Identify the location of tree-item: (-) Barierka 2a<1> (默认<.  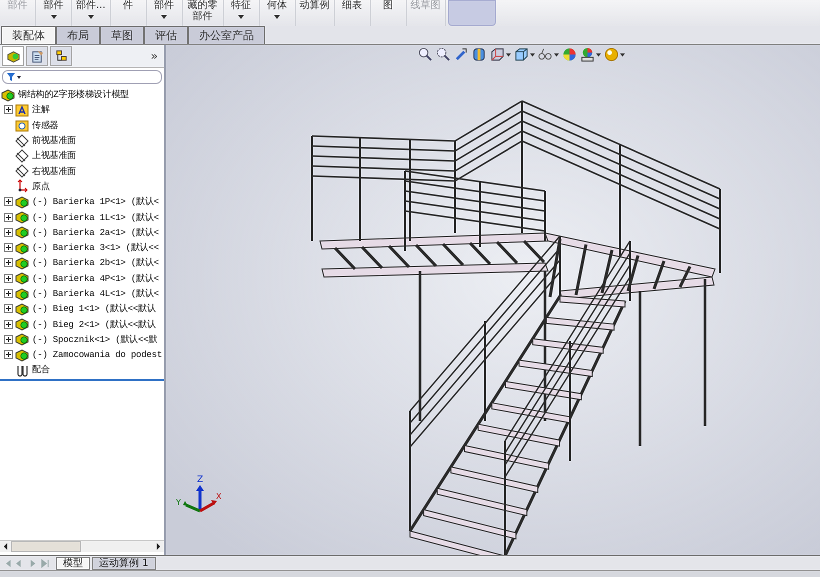
(95, 232).